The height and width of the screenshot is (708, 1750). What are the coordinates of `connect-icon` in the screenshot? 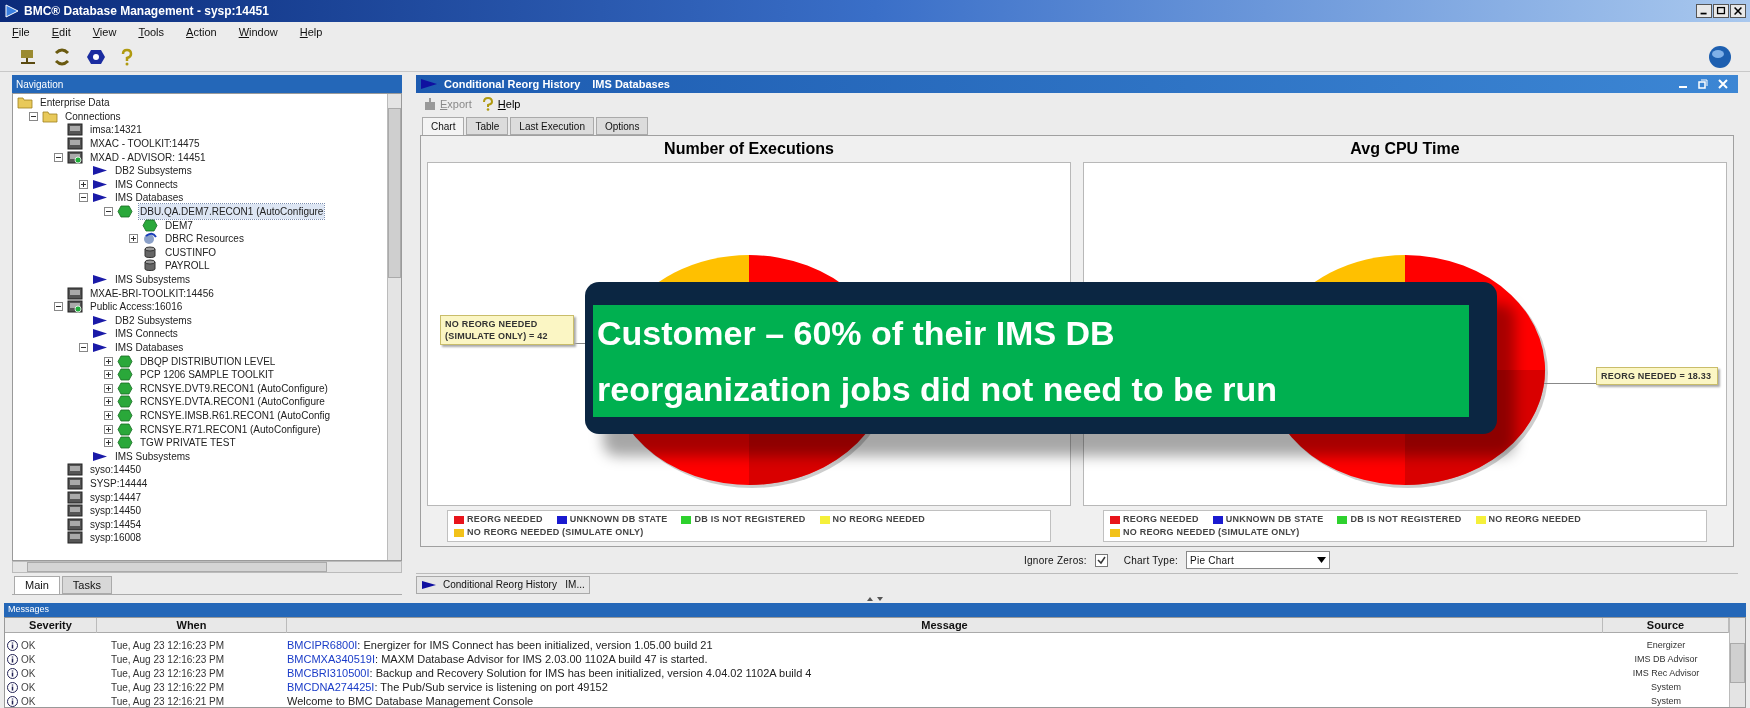 It's located at (28, 56).